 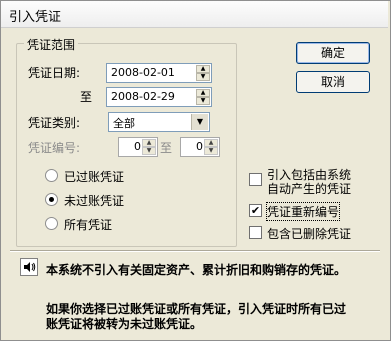 I want to click on date-to-label: 至, so click(x=86, y=97).